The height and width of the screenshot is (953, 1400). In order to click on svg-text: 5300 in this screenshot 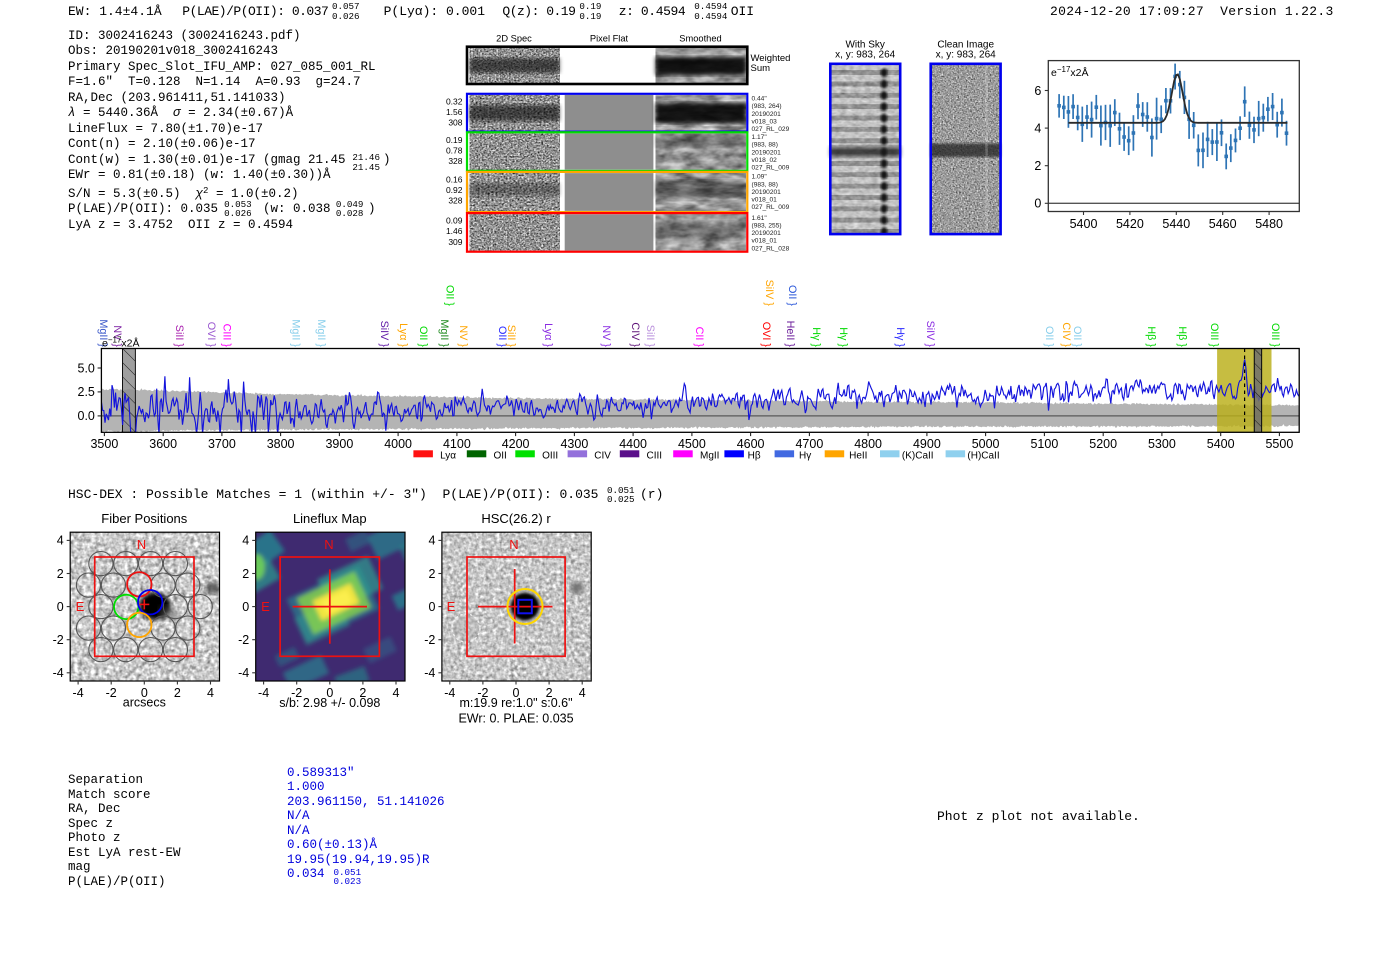, I will do `click(1162, 444)`.